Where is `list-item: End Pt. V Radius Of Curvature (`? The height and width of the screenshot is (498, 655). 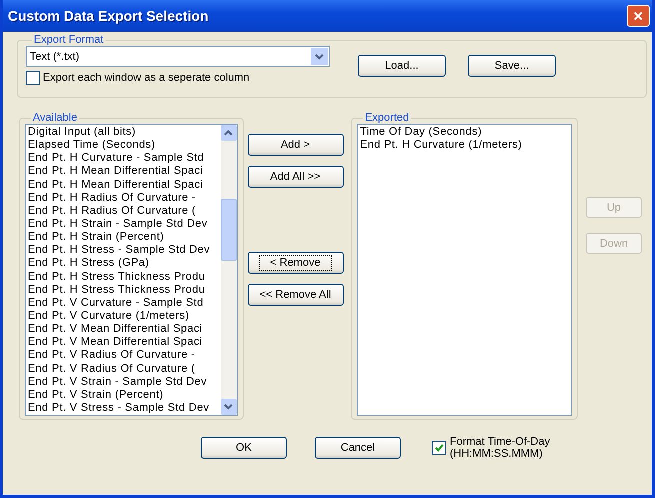 list-item: End Pt. V Radius Of Curvature ( is located at coordinates (123, 369).